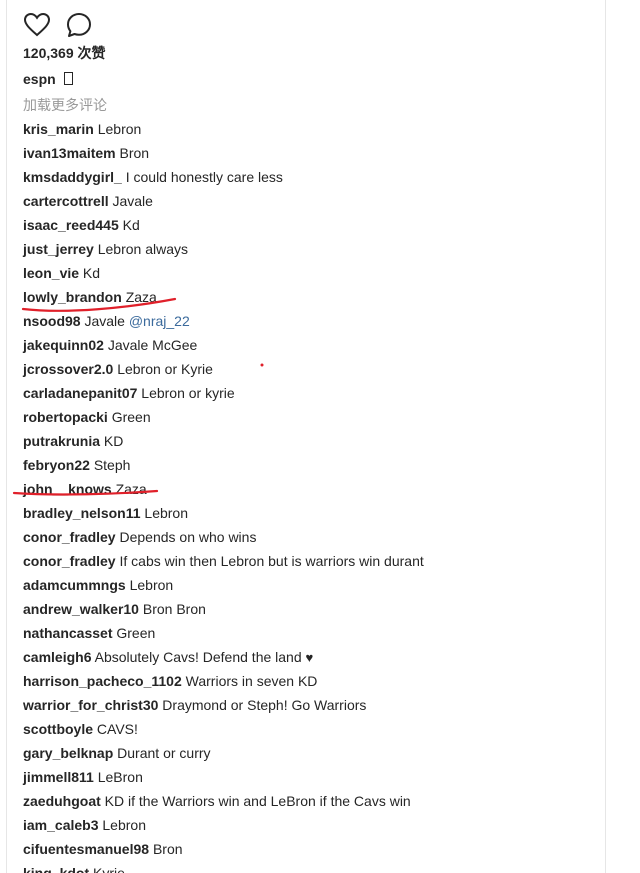 This screenshot has width=640, height=873. I want to click on comment-text: Absolutely Cavs! Defend the land, so click(200, 657).